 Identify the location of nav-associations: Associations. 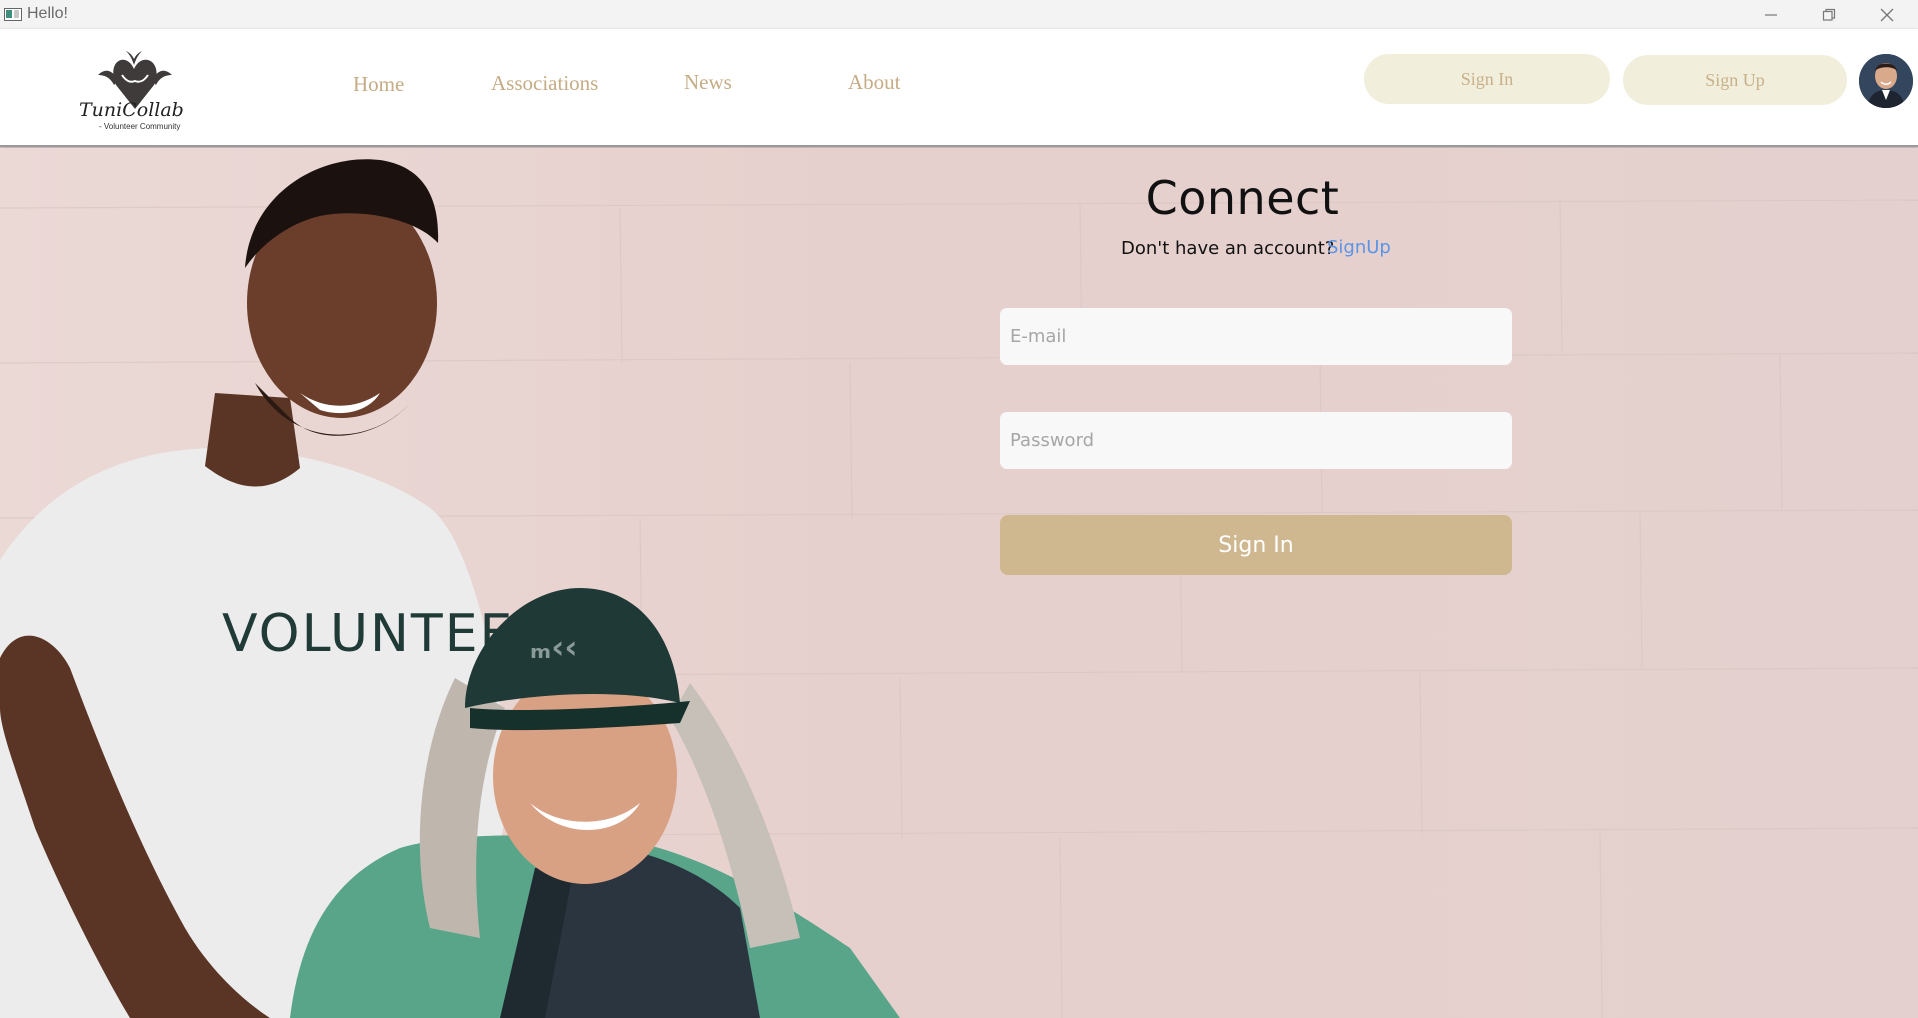
(544, 83).